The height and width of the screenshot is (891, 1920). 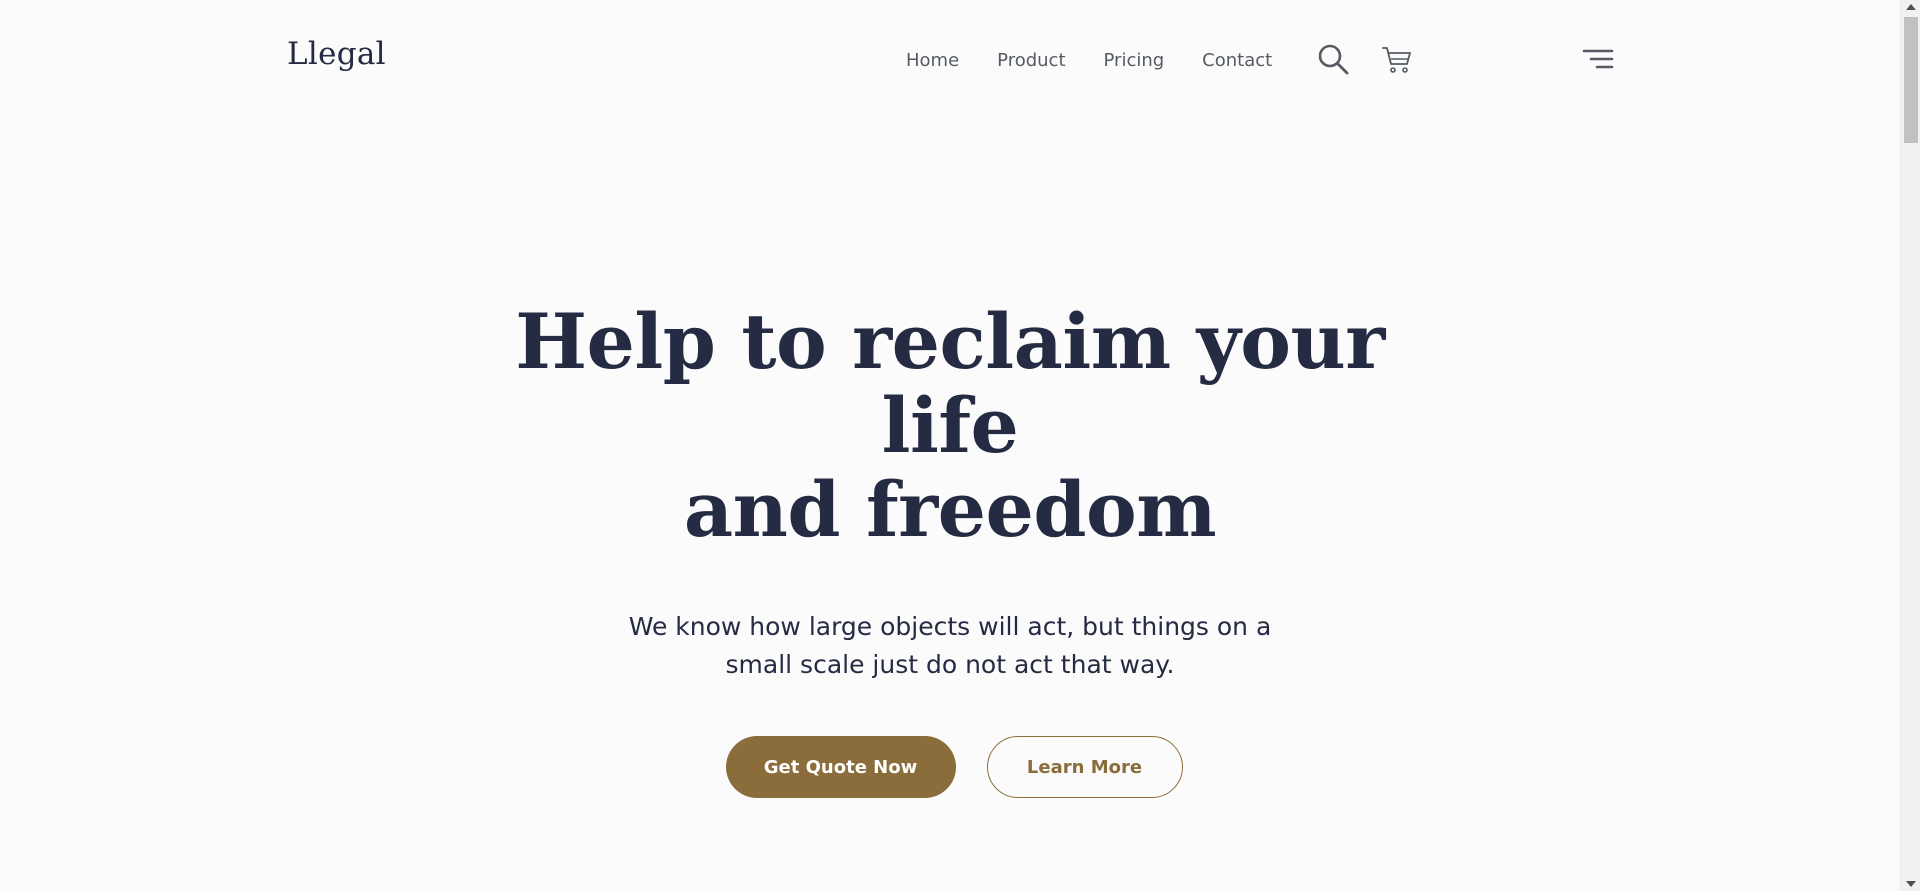 What do you see at coordinates (1911, 884) in the screenshot?
I see `scroll-down-arrow-icon` at bounding box center [1911, 884].